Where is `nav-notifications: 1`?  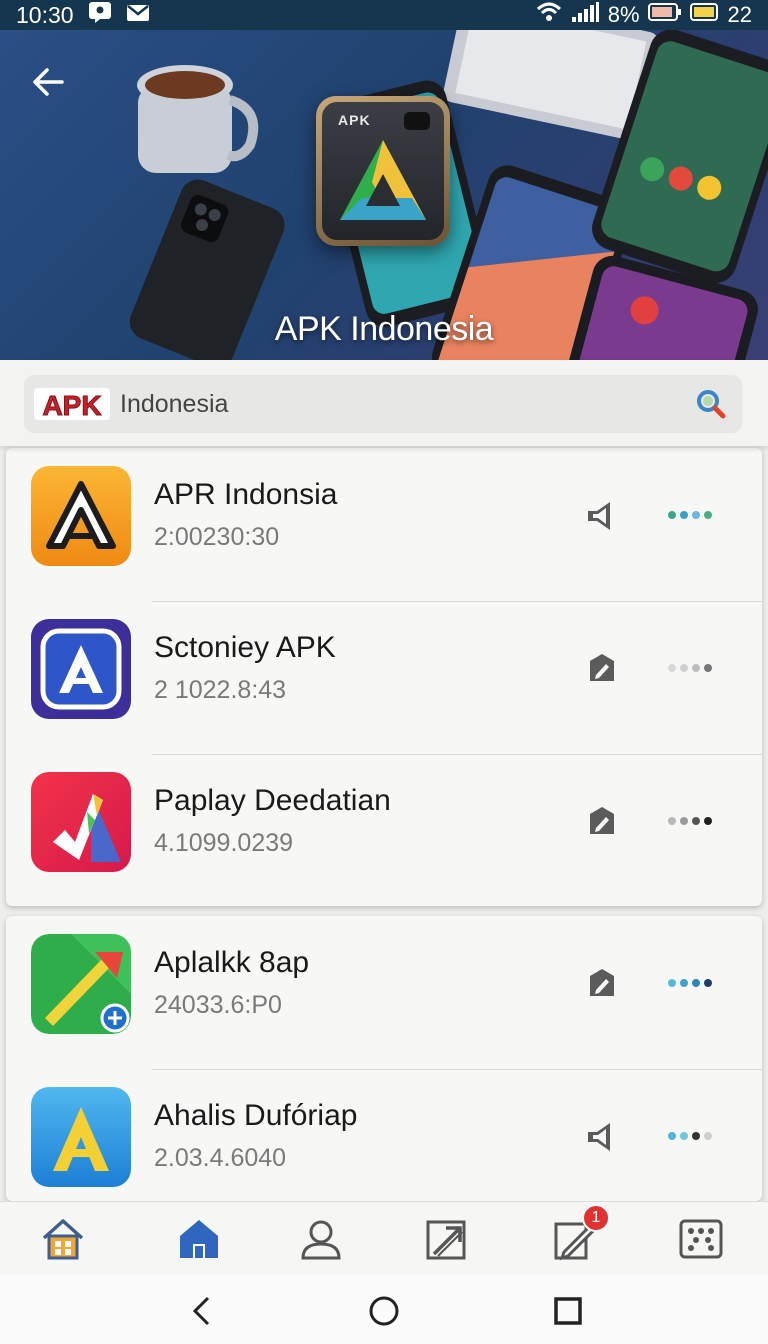 nav-notifications: 1 is located at coordinates (581, 1233).